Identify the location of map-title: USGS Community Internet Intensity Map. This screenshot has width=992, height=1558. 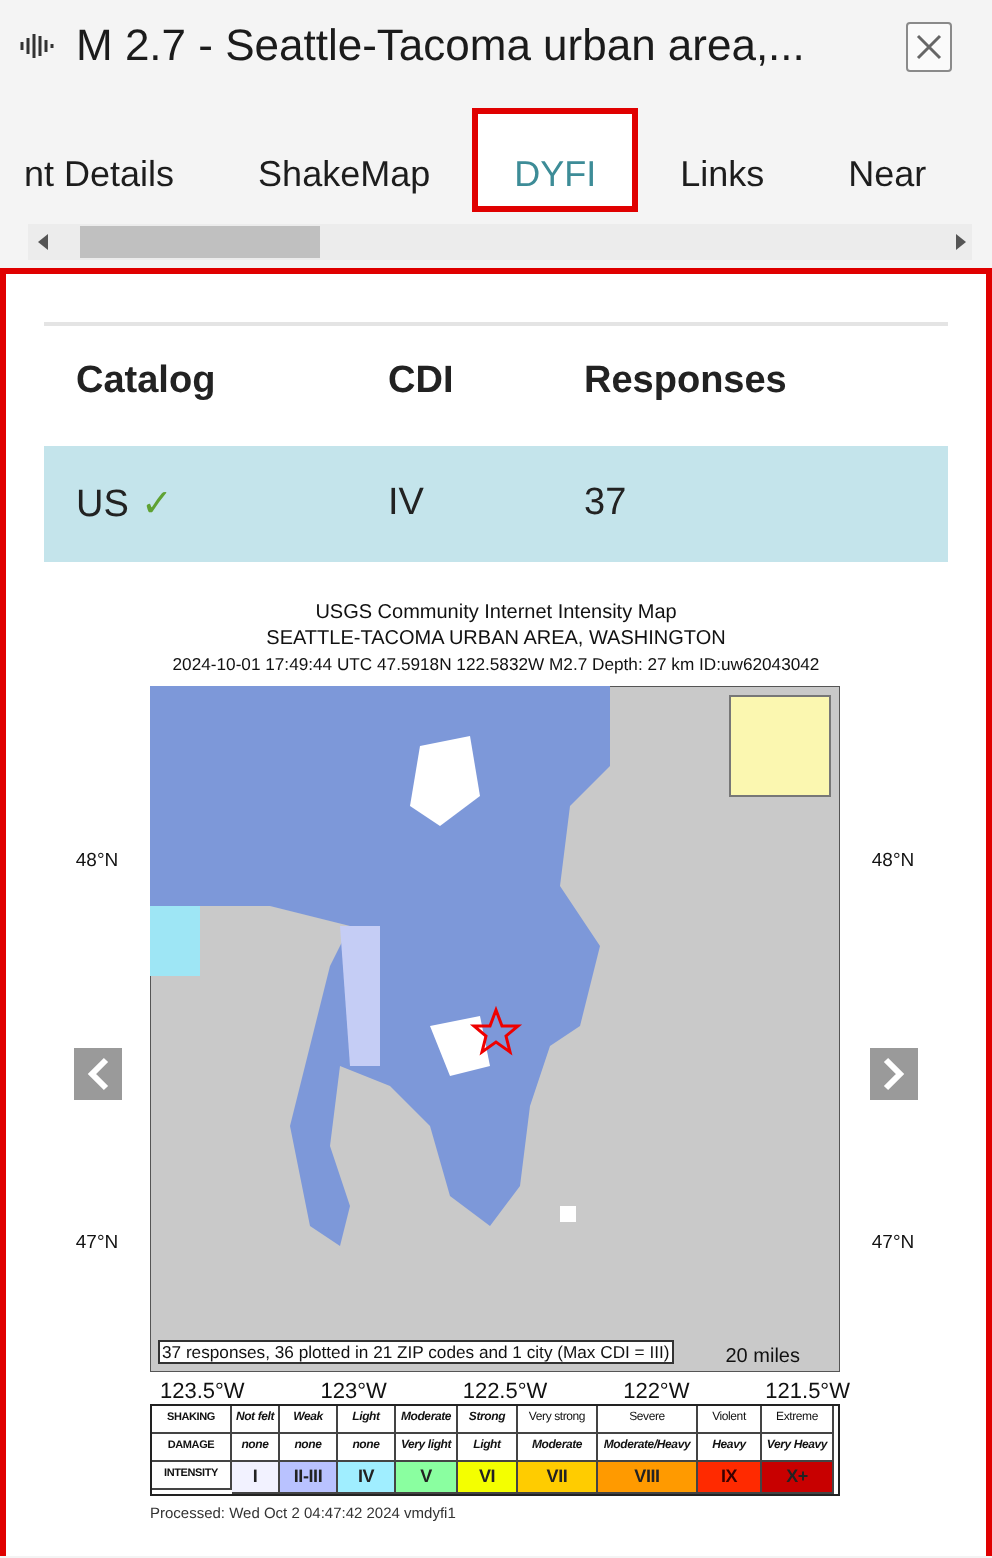
(496, 614).